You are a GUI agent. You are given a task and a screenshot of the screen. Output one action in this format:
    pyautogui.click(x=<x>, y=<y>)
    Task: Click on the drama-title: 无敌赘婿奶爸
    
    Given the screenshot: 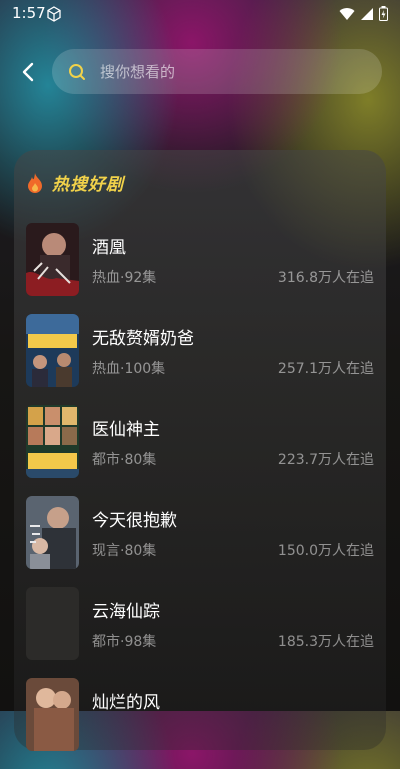 What is the action you would take?
    pyautogui.click(x=143, y=339)
    